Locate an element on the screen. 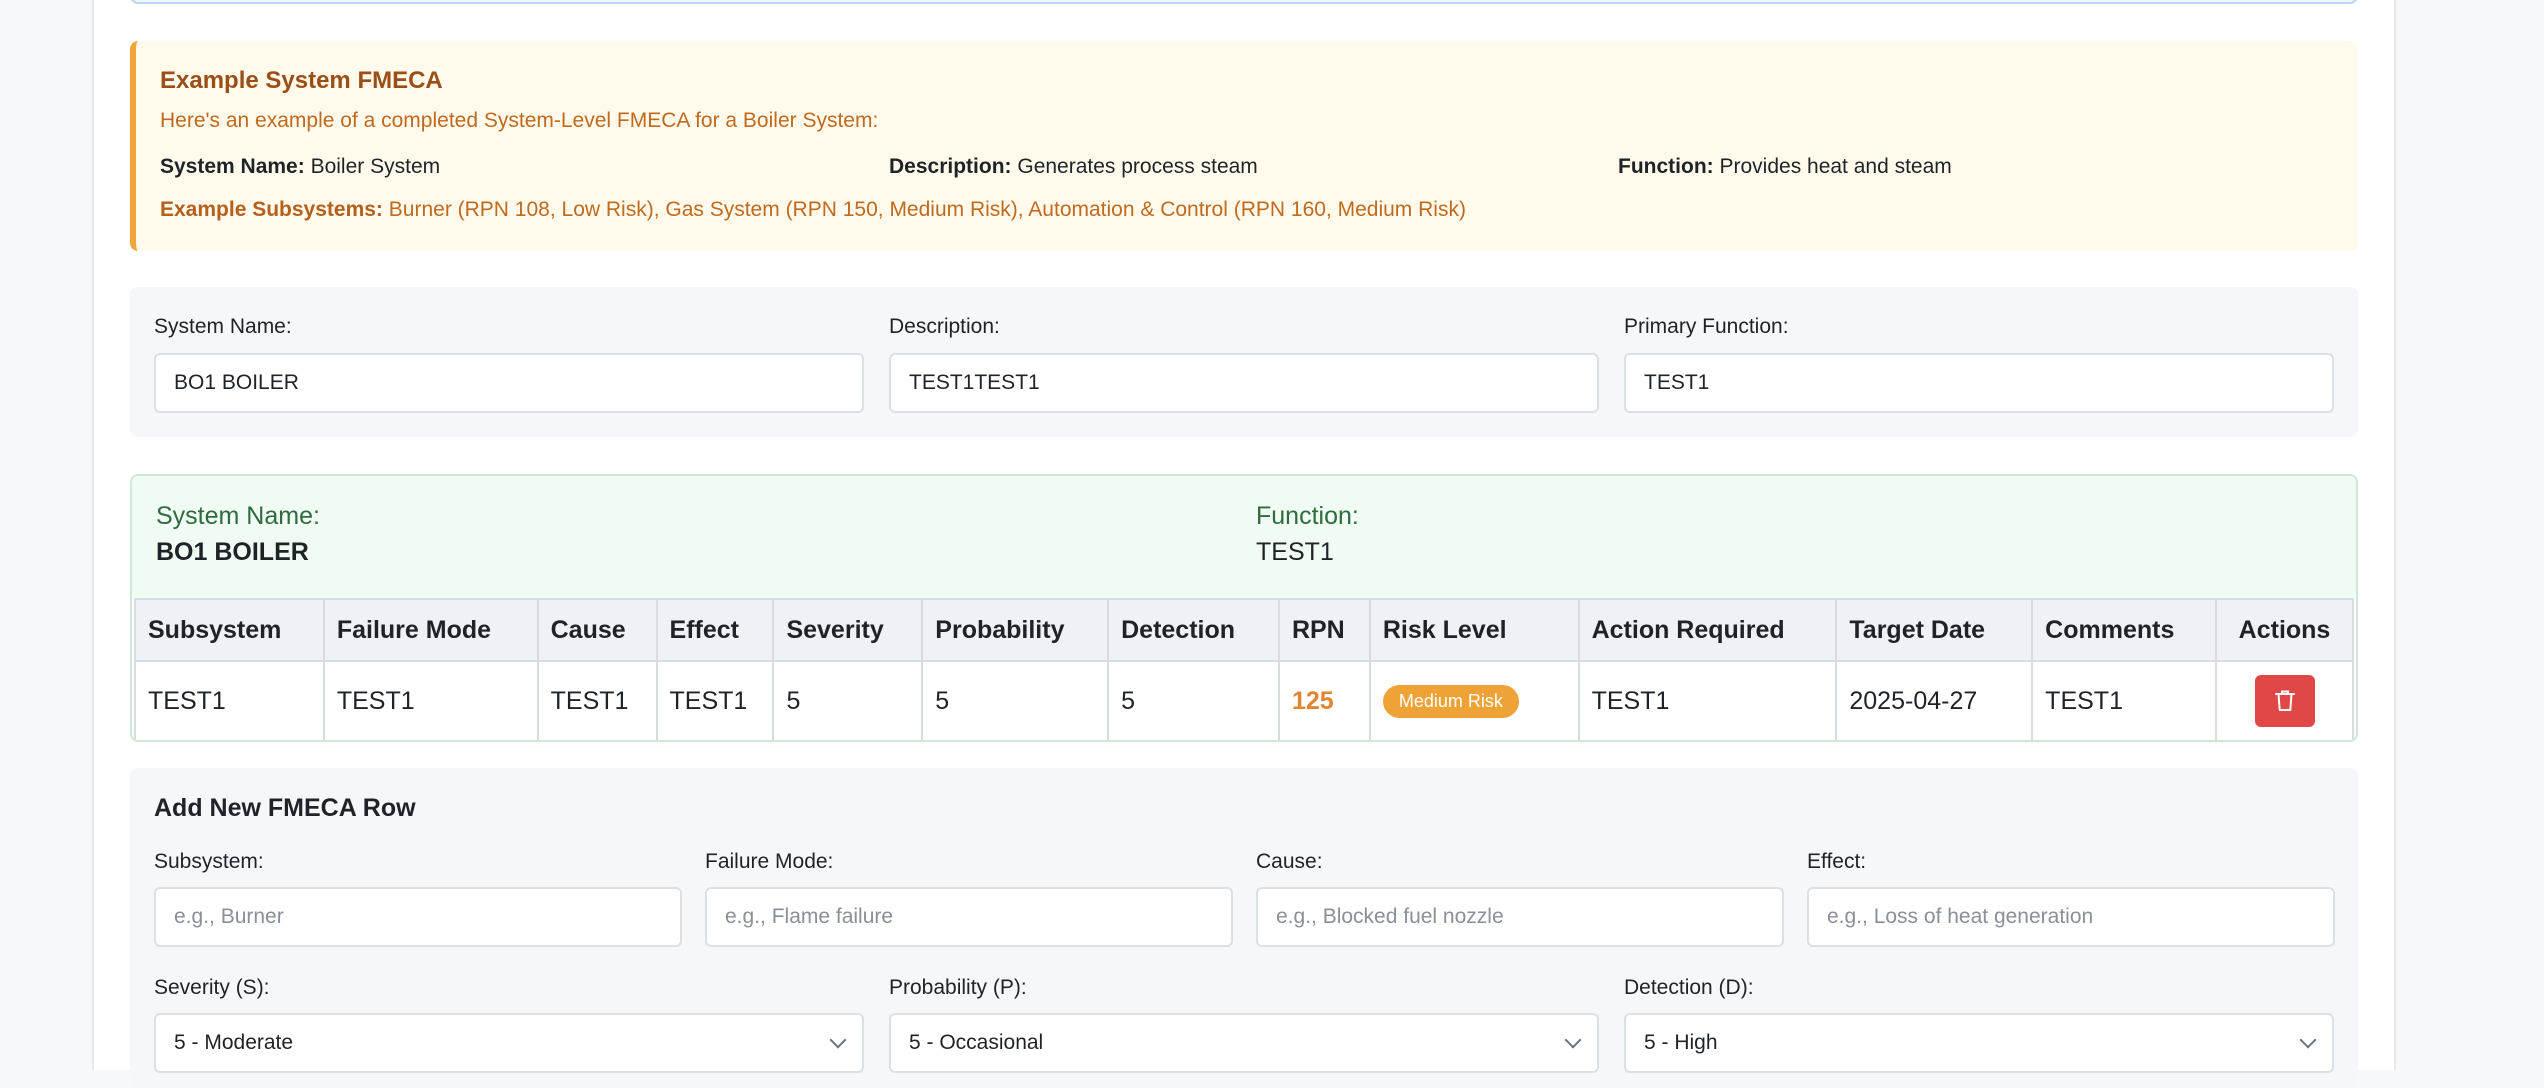  detection-field-group: Detection (D): is located at coordinates (1689, 988).